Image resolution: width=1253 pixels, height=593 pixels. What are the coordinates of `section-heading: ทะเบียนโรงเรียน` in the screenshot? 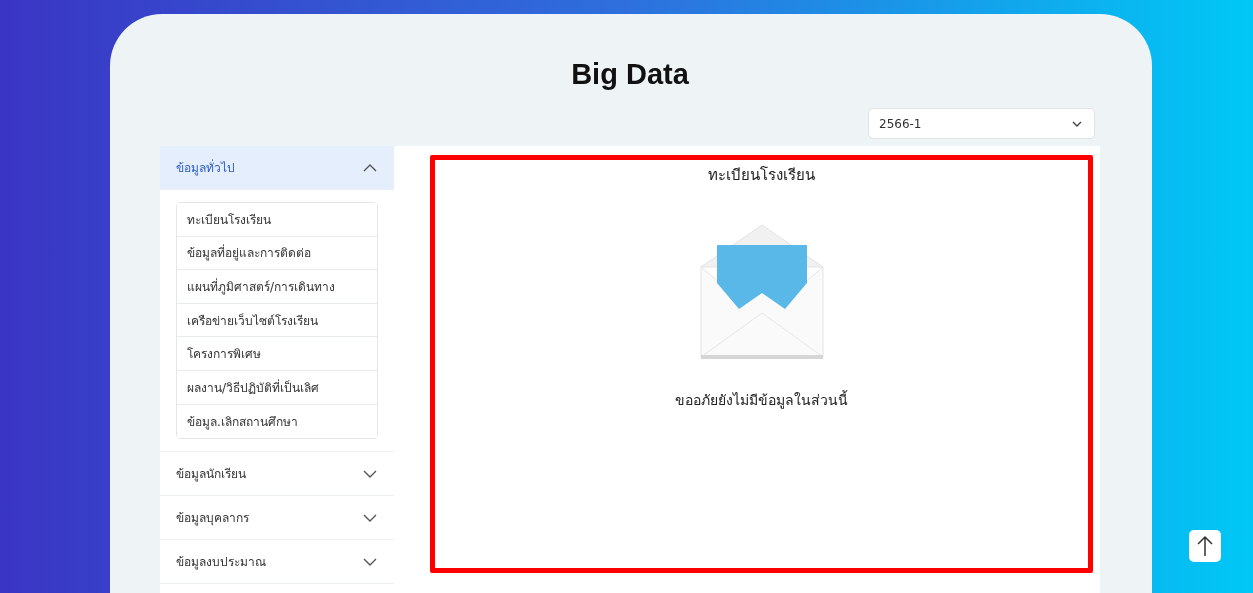 It's located at (761, 175).